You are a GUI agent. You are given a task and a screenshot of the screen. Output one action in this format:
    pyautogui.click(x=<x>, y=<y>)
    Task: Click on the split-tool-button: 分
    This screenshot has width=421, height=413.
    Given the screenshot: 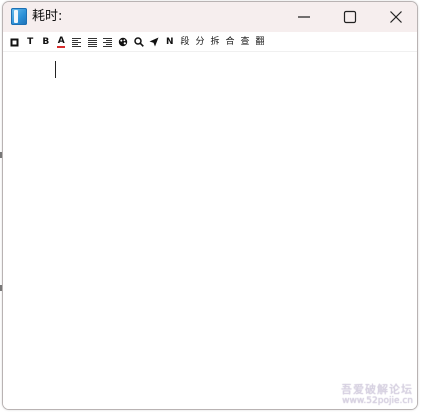 What is the action you would take?
    pyautogui.click(x=200, y=42)
    